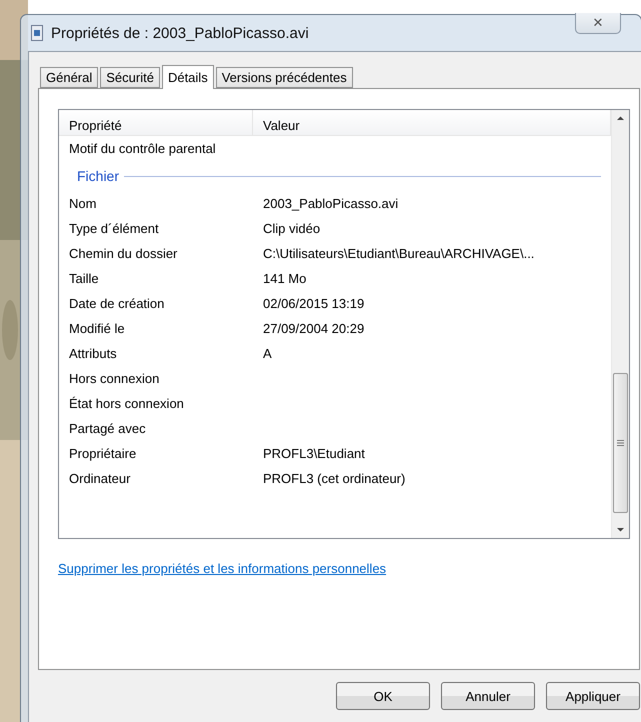 This screenshot has width=641, height=722. I want to click on scroll-thumb, so click(620, 443).